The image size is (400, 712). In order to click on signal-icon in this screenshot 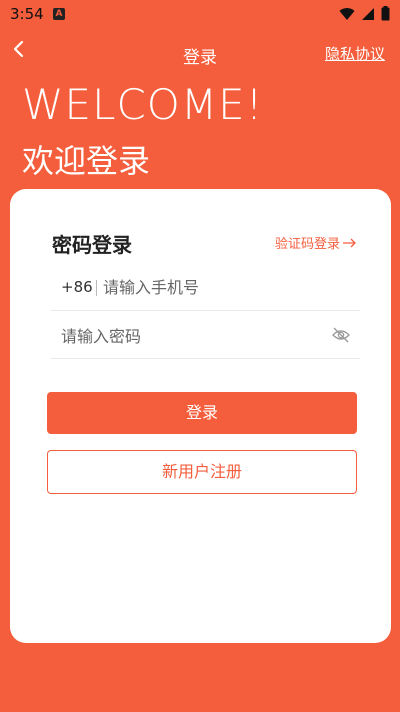, I will do `click(368, 13)`.